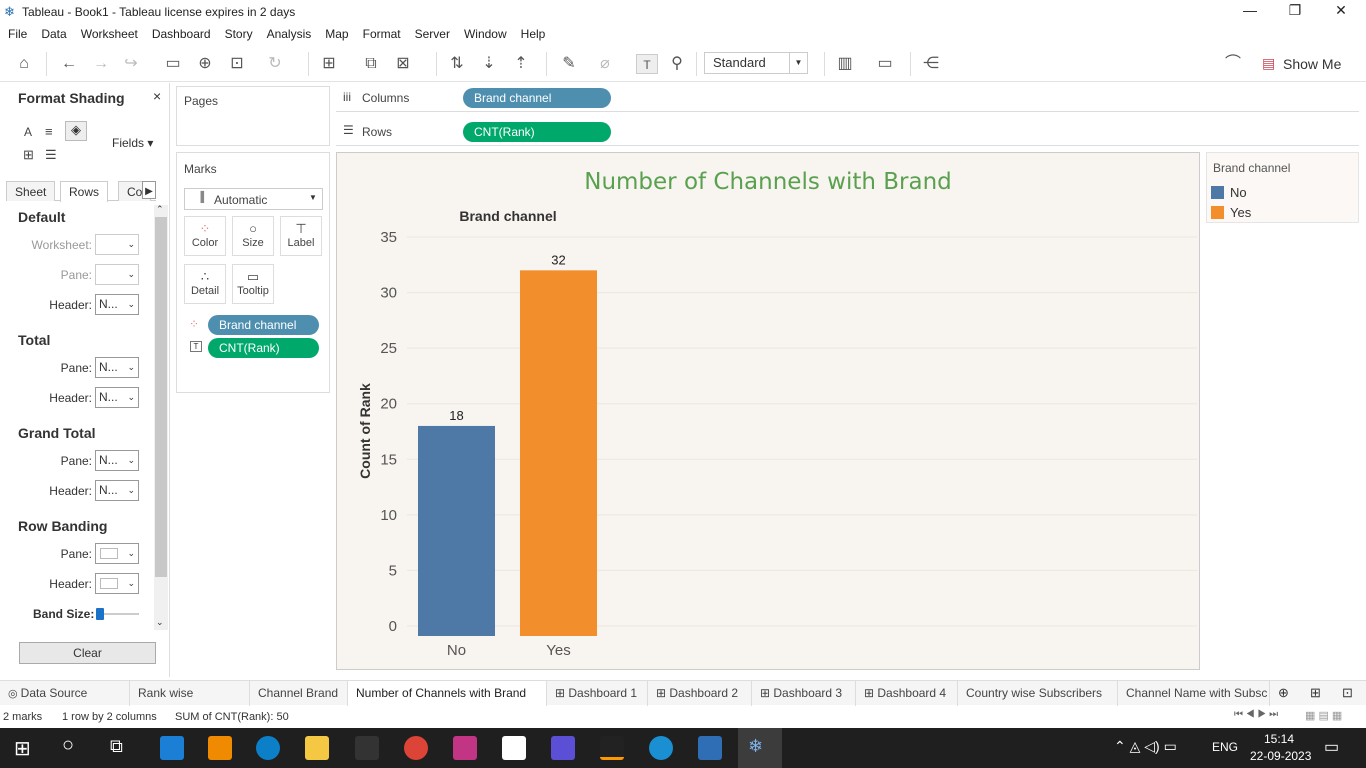  I want to click on tab-channel-name-with-subsc: Channel Name with Subsc, so click(1194, 693).